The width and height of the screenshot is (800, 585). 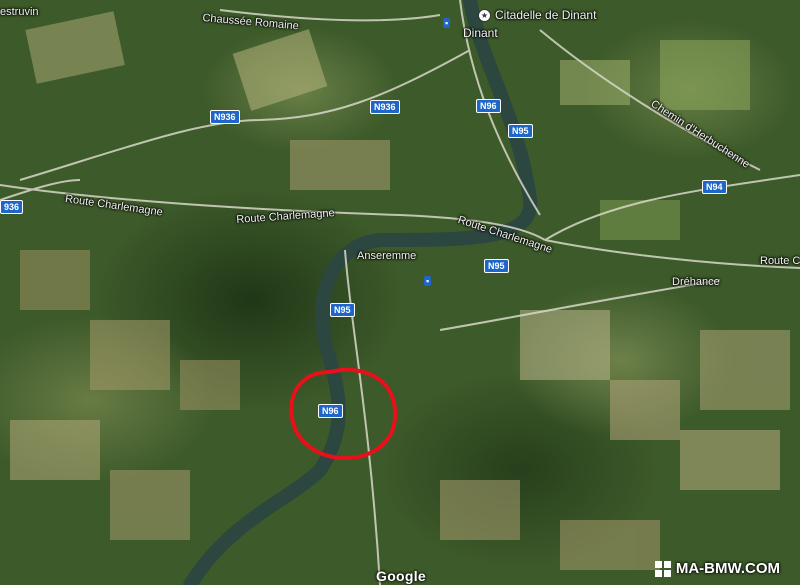 I want to click on estruvin-label: estruvin, so click(x=19, y=12).